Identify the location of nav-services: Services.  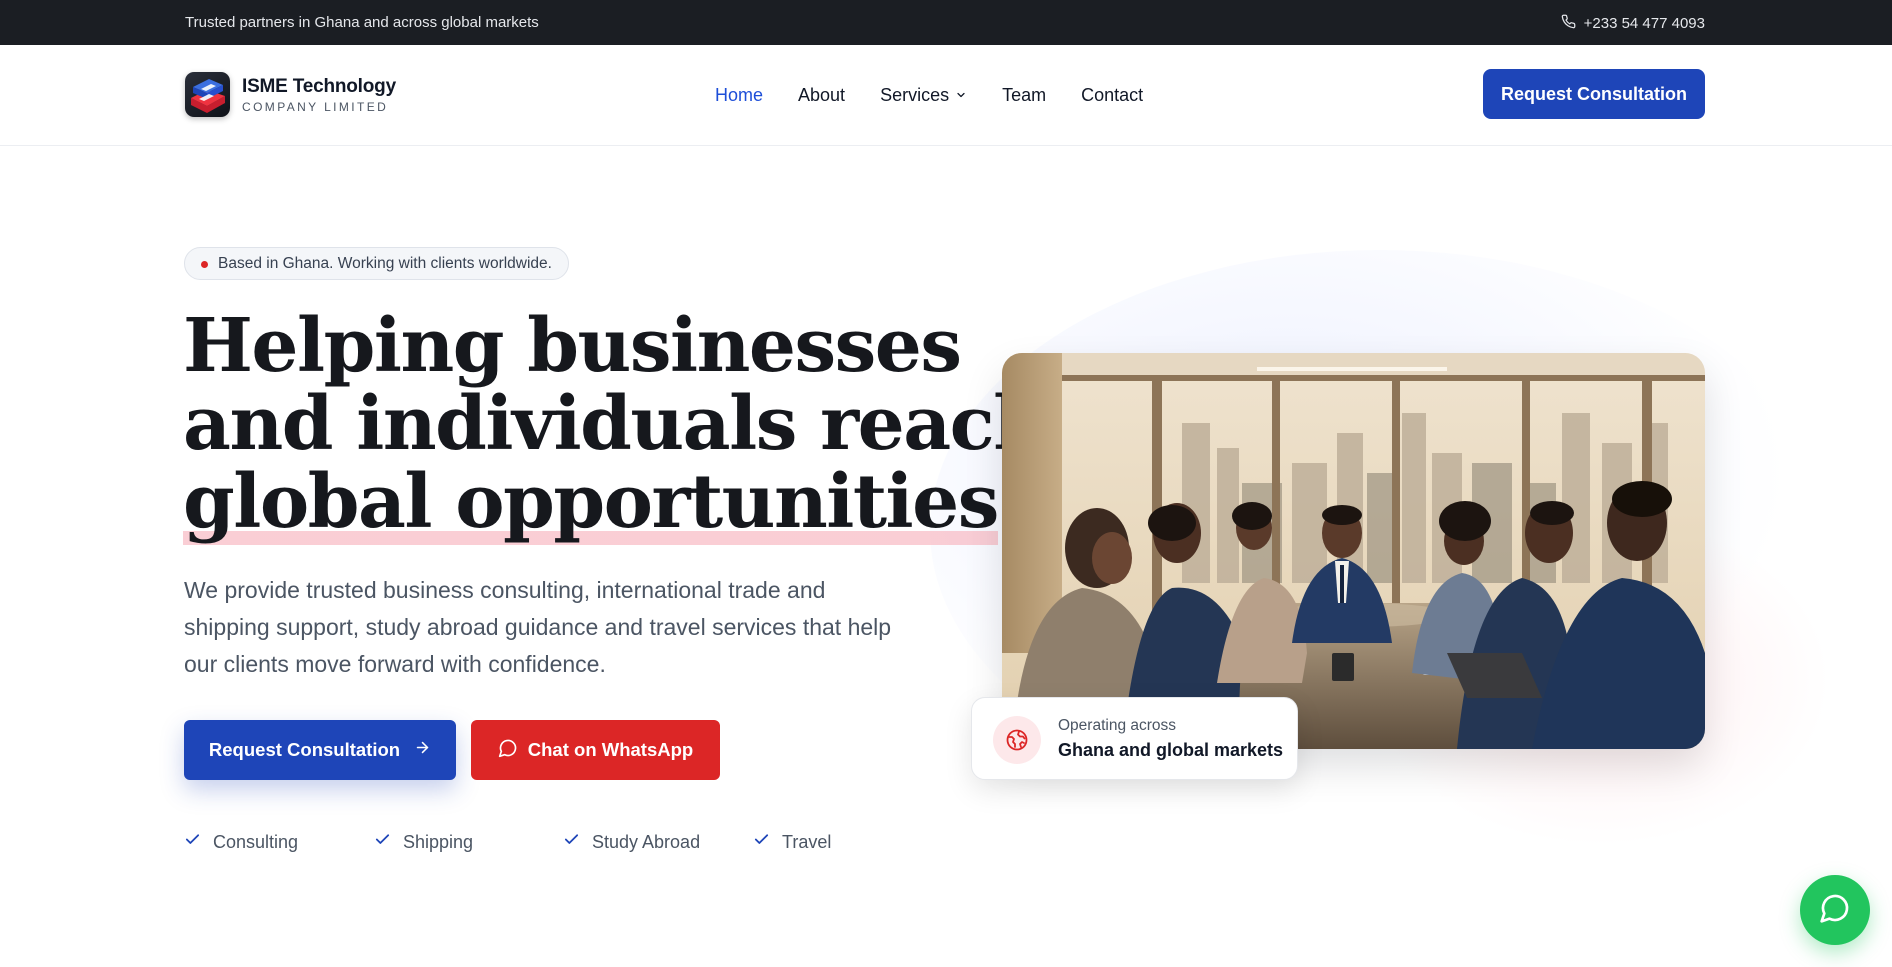
(923, 95).